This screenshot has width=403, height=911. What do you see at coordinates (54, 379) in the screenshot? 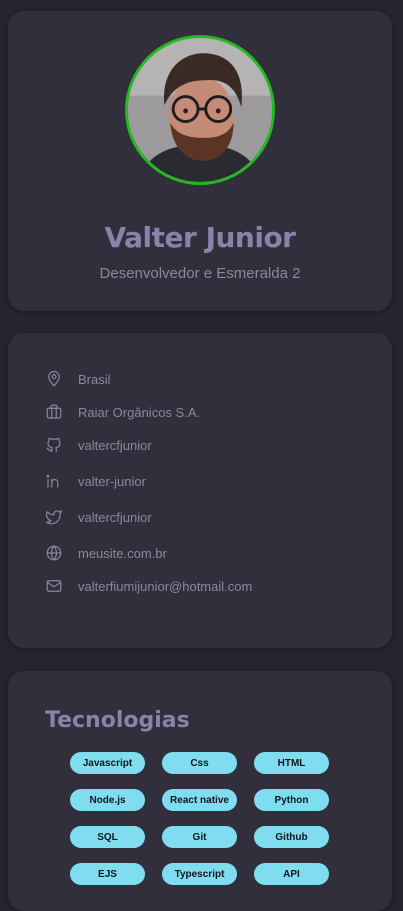
I see `location-pin-icon` at bounding box center [54, 379].